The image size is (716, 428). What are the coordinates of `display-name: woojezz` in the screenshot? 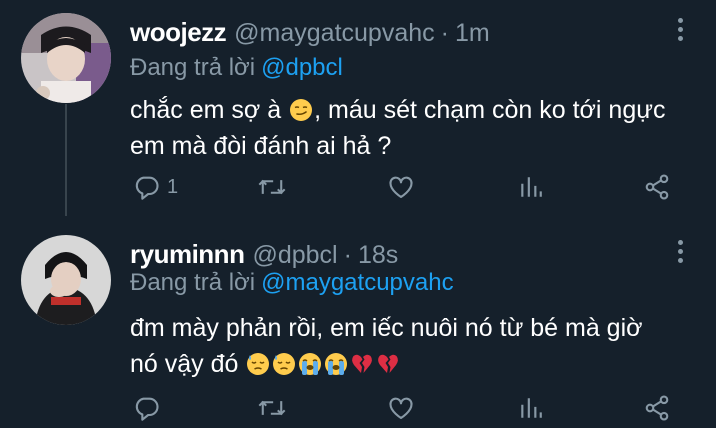 It's located at (178, 32).